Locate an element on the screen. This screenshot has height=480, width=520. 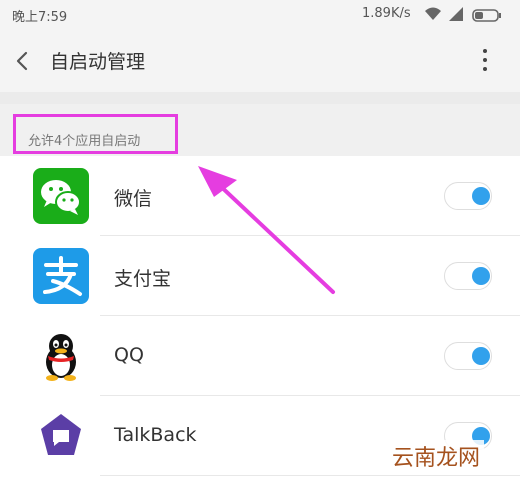
more-options-button is located at coordinates (485, 61).